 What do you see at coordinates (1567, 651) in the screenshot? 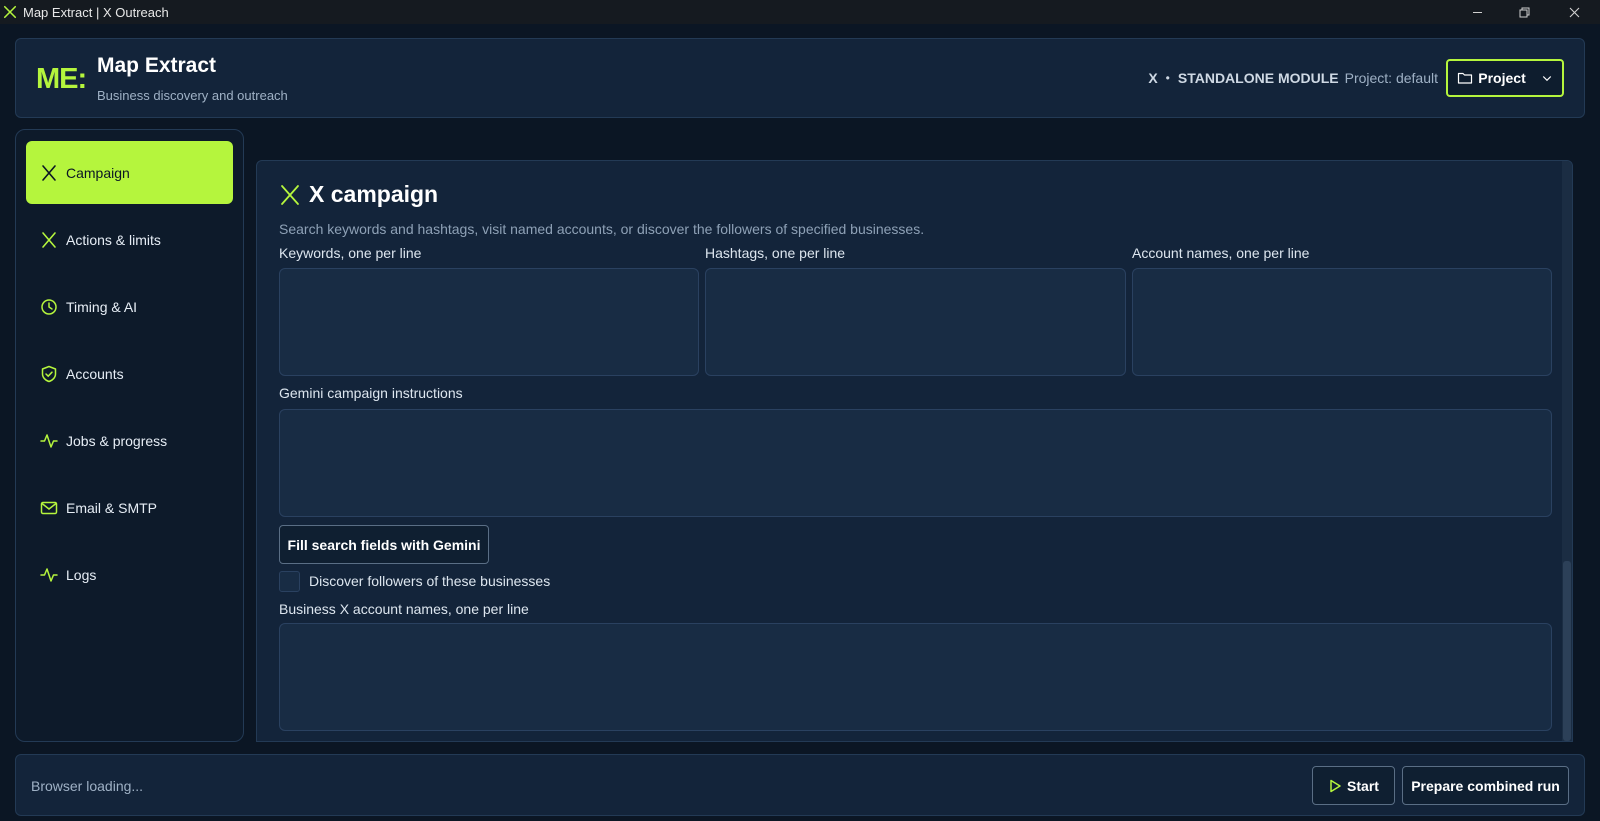
I see `scrollbar-thumb` at bounding box center [1567, 651].